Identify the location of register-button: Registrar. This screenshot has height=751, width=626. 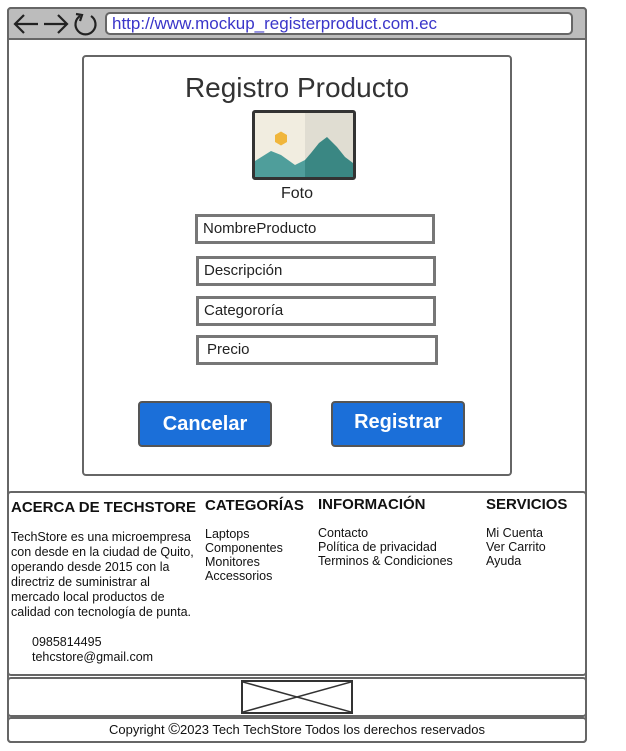
(398, 424).